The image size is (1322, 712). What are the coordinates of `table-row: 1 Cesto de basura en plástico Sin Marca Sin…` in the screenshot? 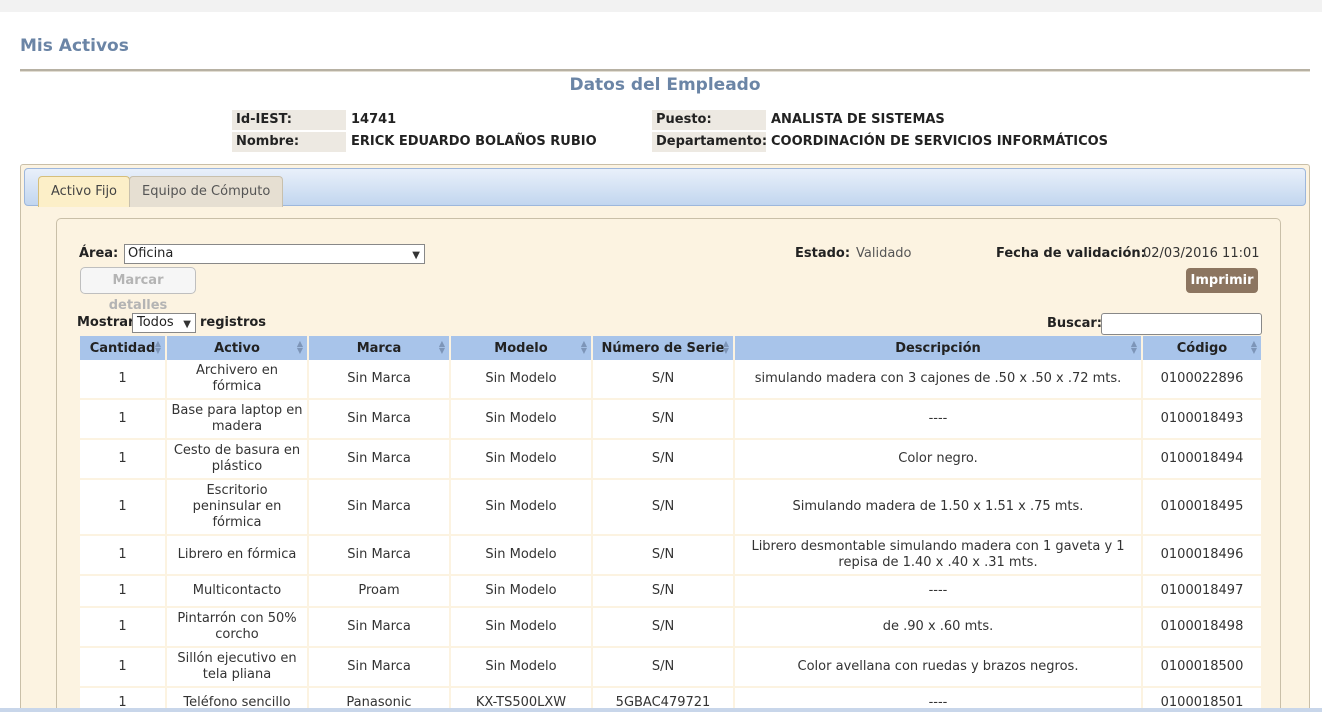 It's located at (670, 460).